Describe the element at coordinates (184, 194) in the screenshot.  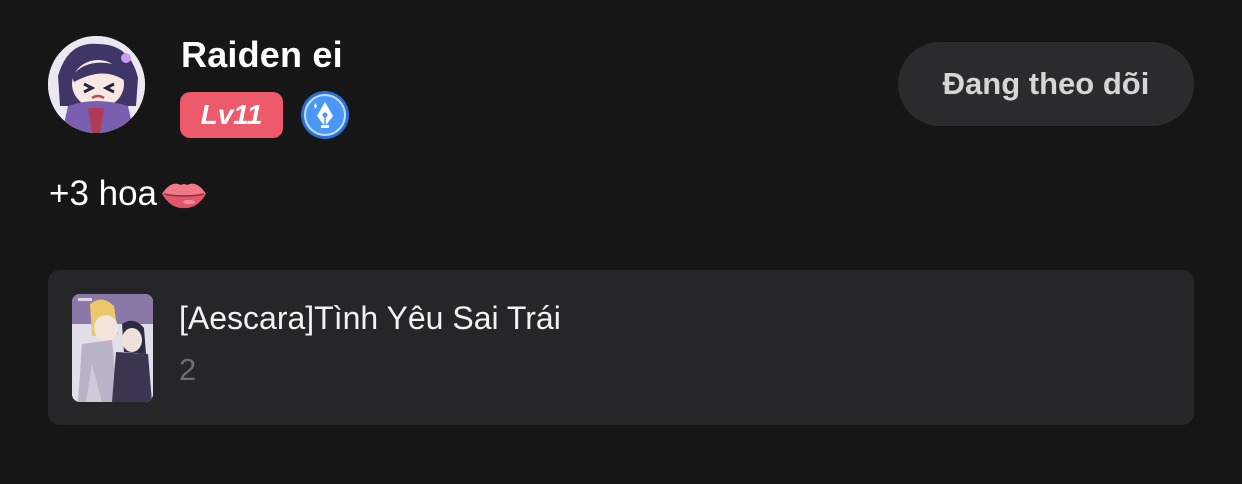
I see `lips-icon` at that location.